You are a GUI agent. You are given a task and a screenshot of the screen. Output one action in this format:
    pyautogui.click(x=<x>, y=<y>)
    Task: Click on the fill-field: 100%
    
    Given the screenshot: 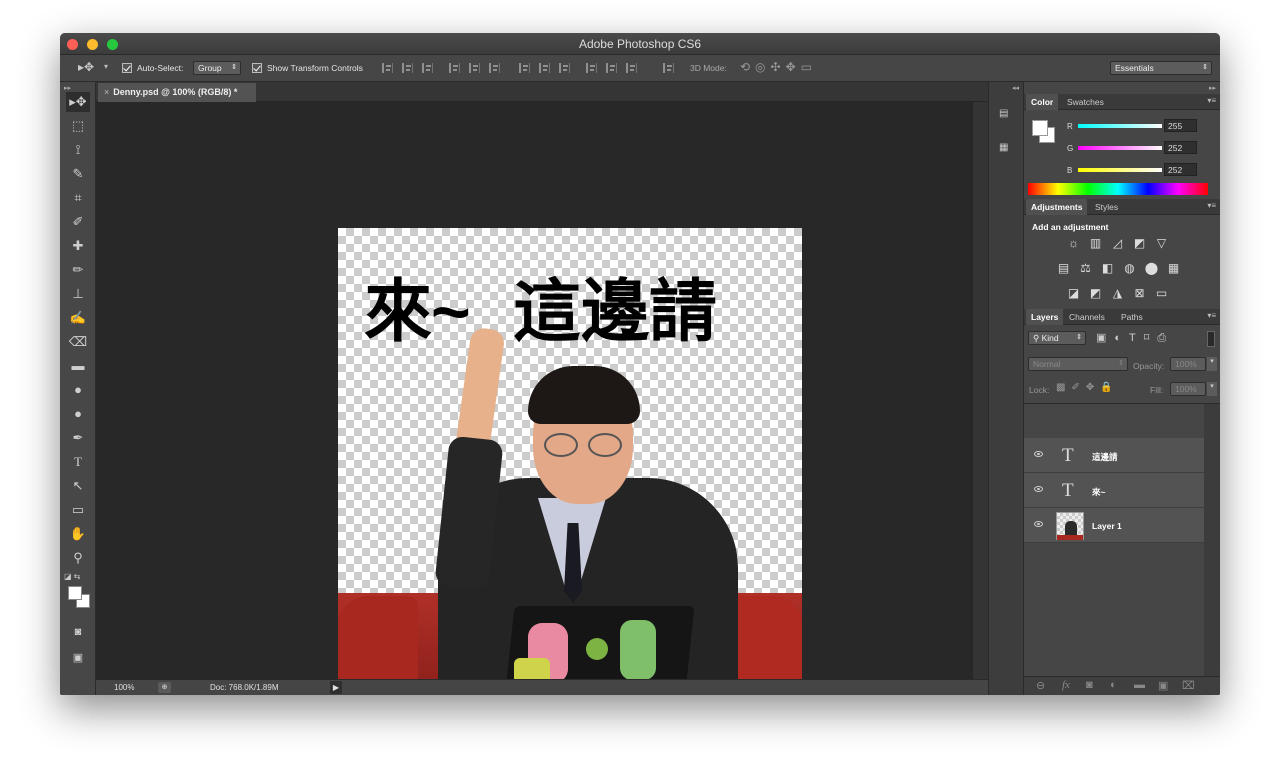 What is the action you would take?
    pyautogui.click(x=1188, y=389)
    